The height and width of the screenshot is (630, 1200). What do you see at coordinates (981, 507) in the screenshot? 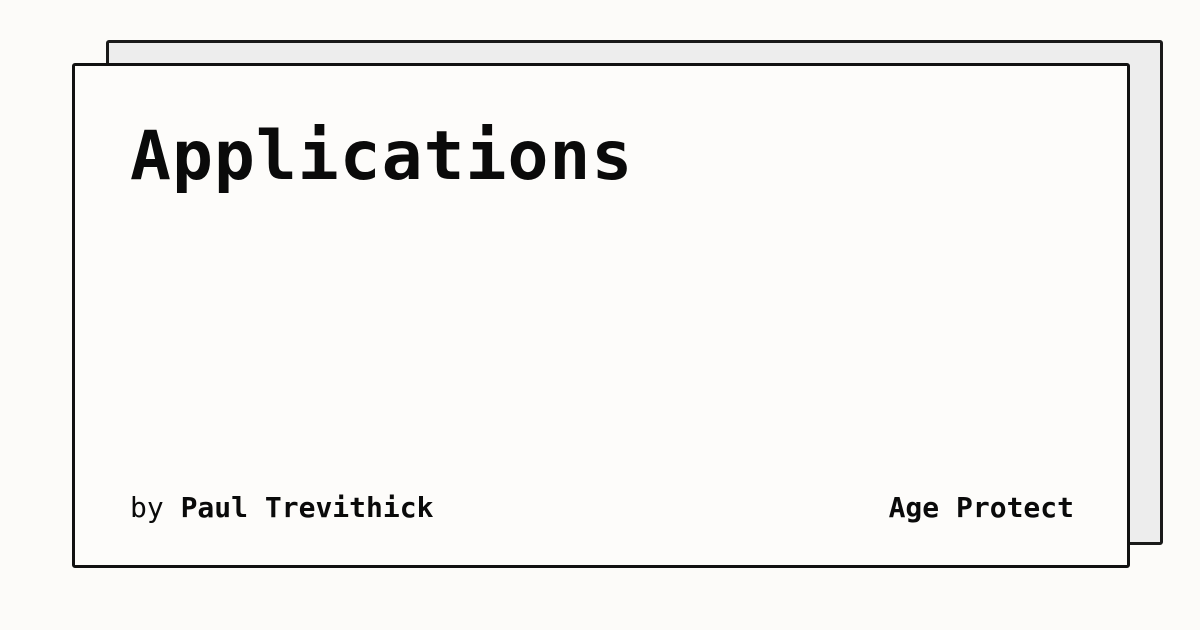
I see `site-name: Age Protect` at bounding box center [981, 507].